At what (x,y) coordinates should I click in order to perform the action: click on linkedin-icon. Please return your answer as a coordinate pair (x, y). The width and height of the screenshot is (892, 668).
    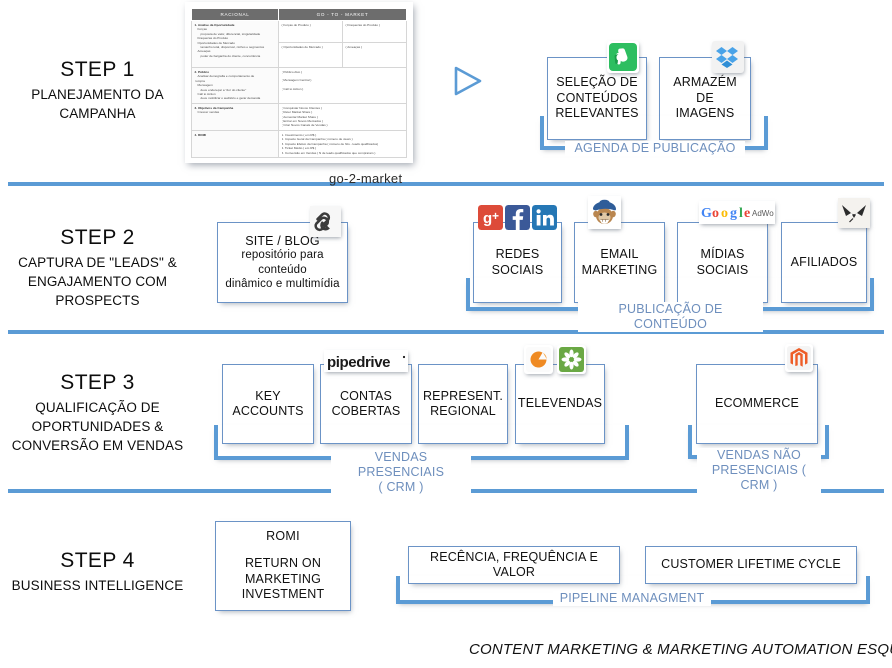
    Looking at the image, I should click on (544, 217).